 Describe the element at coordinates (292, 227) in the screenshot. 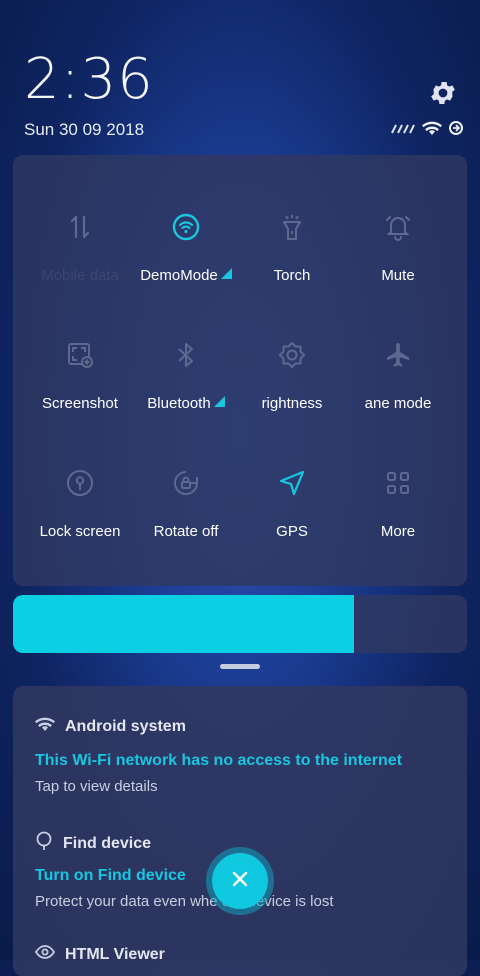

I see `torch-icon` at that location.